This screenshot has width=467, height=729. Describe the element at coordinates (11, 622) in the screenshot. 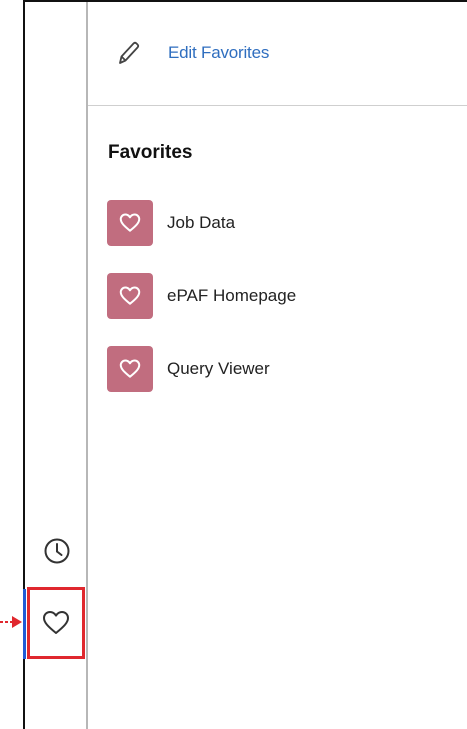

I see `annotation-arrow-icon` at that location.